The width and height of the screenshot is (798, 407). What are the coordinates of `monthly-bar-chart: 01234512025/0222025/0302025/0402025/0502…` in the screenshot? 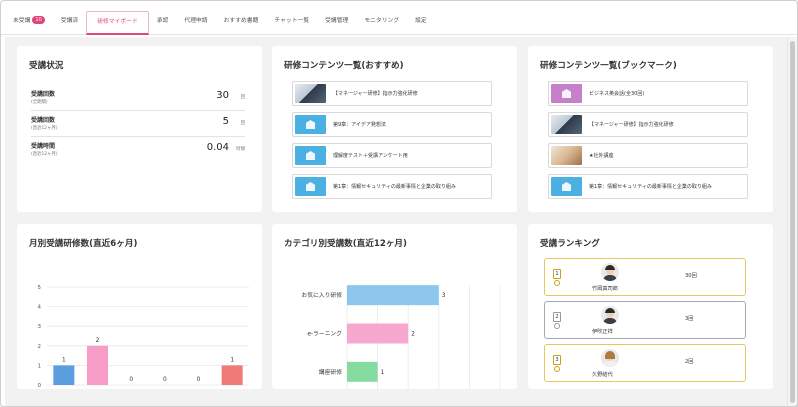 It's located at (143, 337).